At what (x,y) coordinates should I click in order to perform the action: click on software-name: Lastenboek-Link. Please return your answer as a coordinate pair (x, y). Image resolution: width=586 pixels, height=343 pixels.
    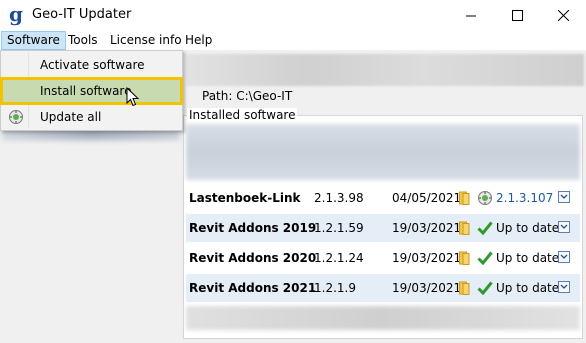
    Looking at the image, I should click on (245, 198).